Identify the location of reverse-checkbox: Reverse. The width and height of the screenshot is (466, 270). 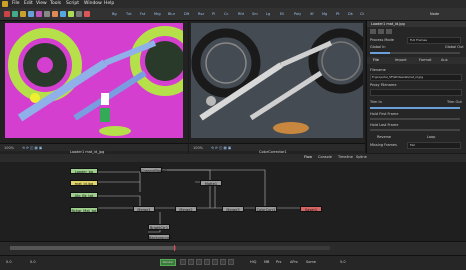
(384, 137).